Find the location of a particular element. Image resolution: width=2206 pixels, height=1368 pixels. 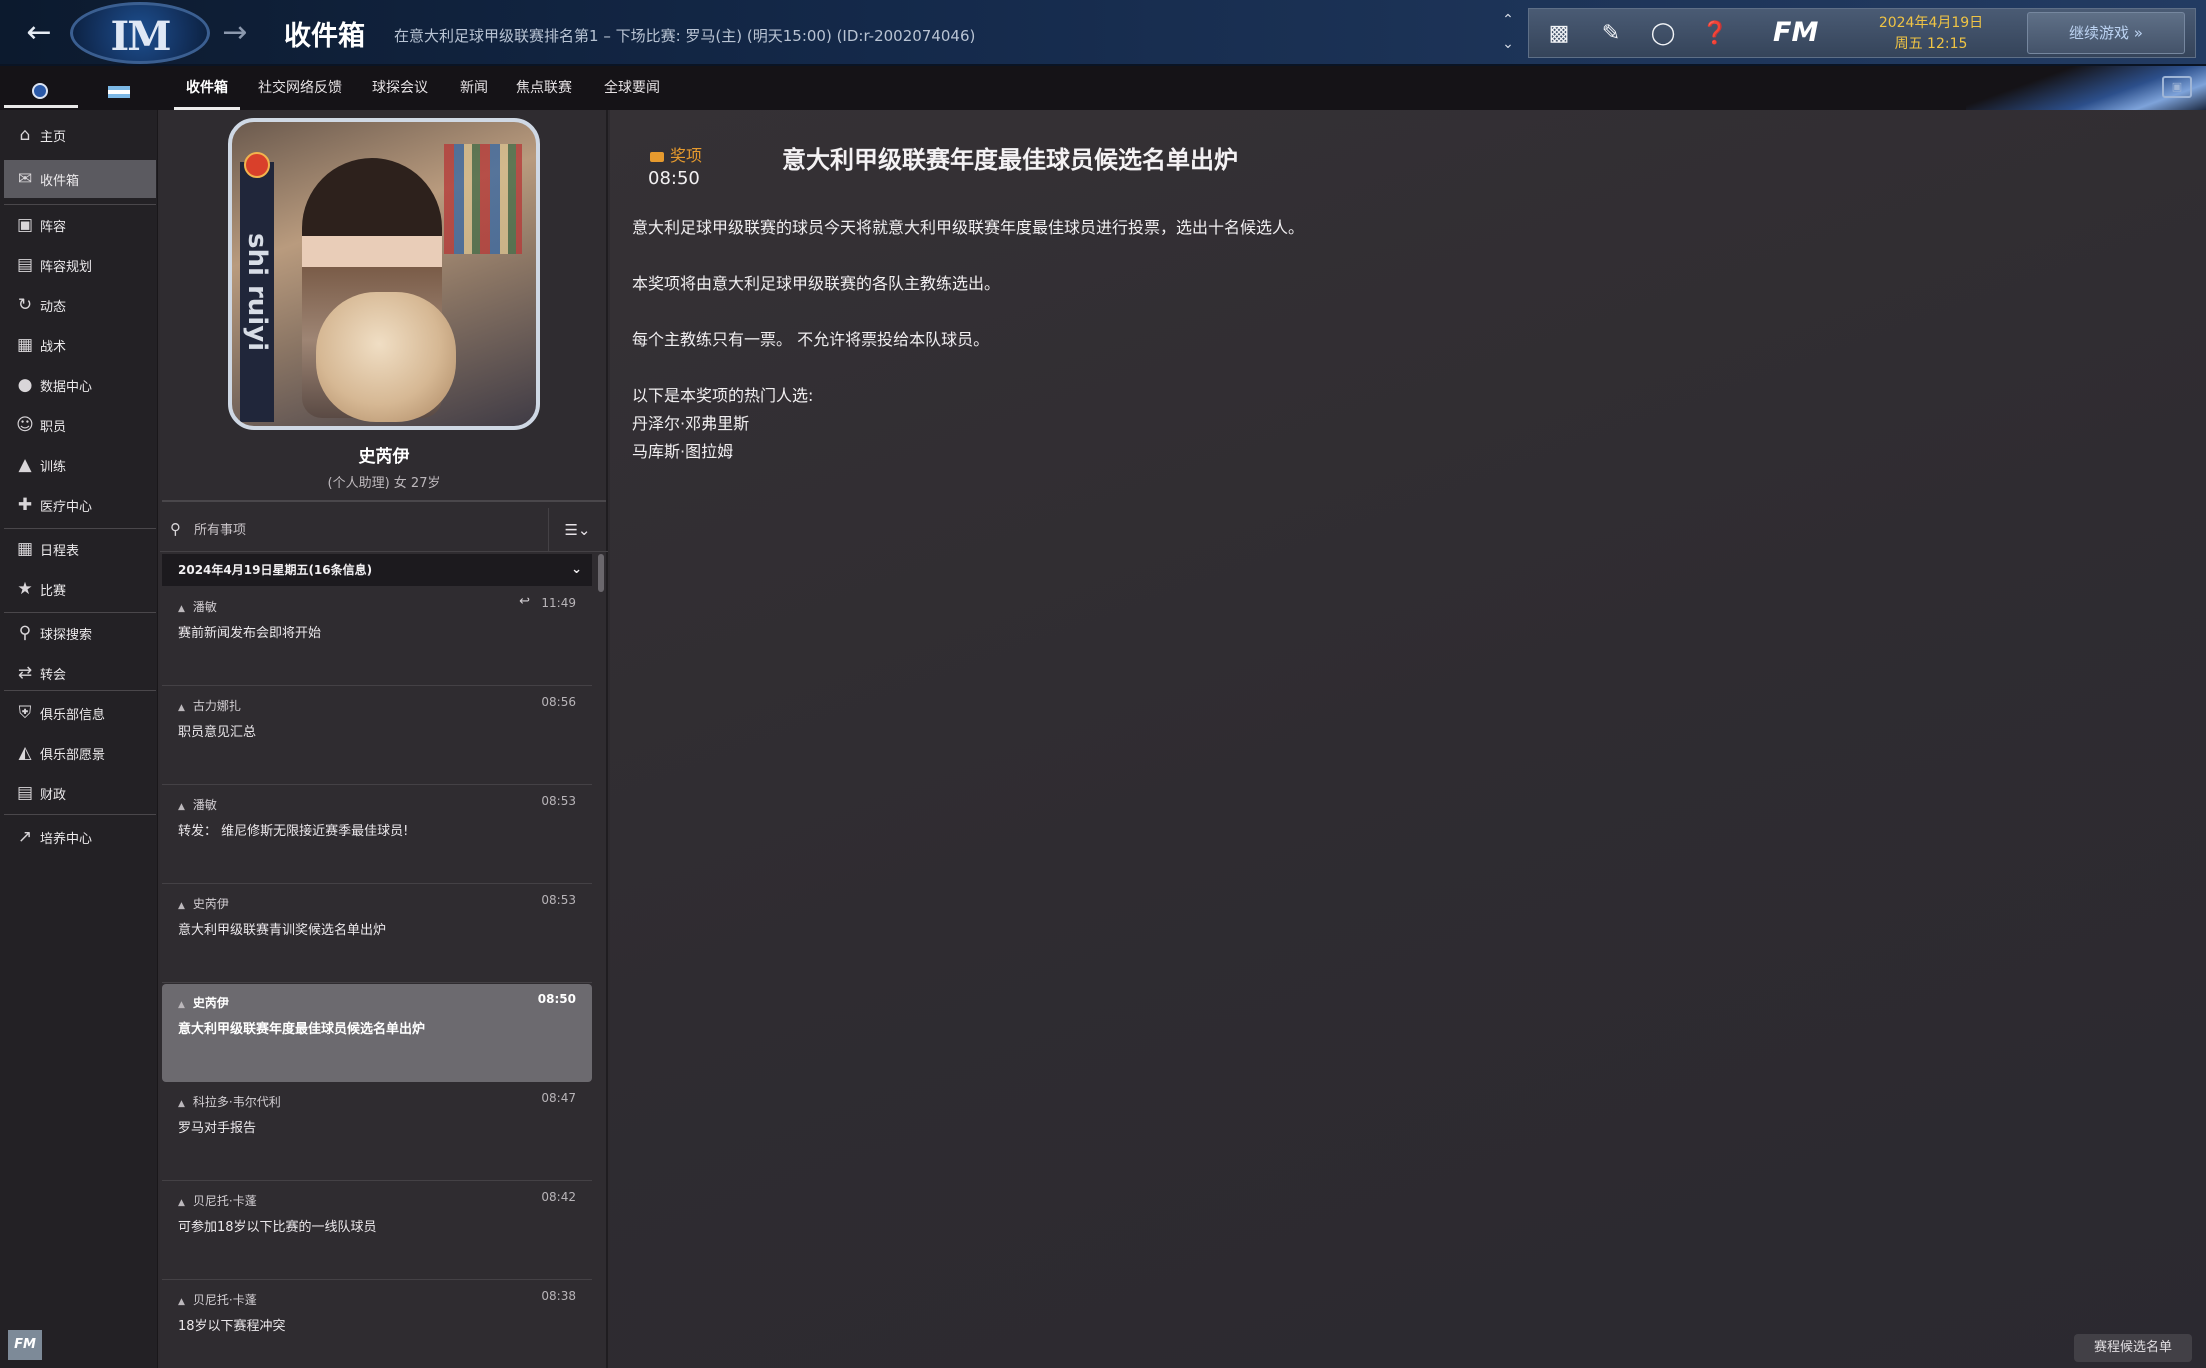

sidebar-item-schedule: ▦ 日程表 is located at coordinates (80, 549).